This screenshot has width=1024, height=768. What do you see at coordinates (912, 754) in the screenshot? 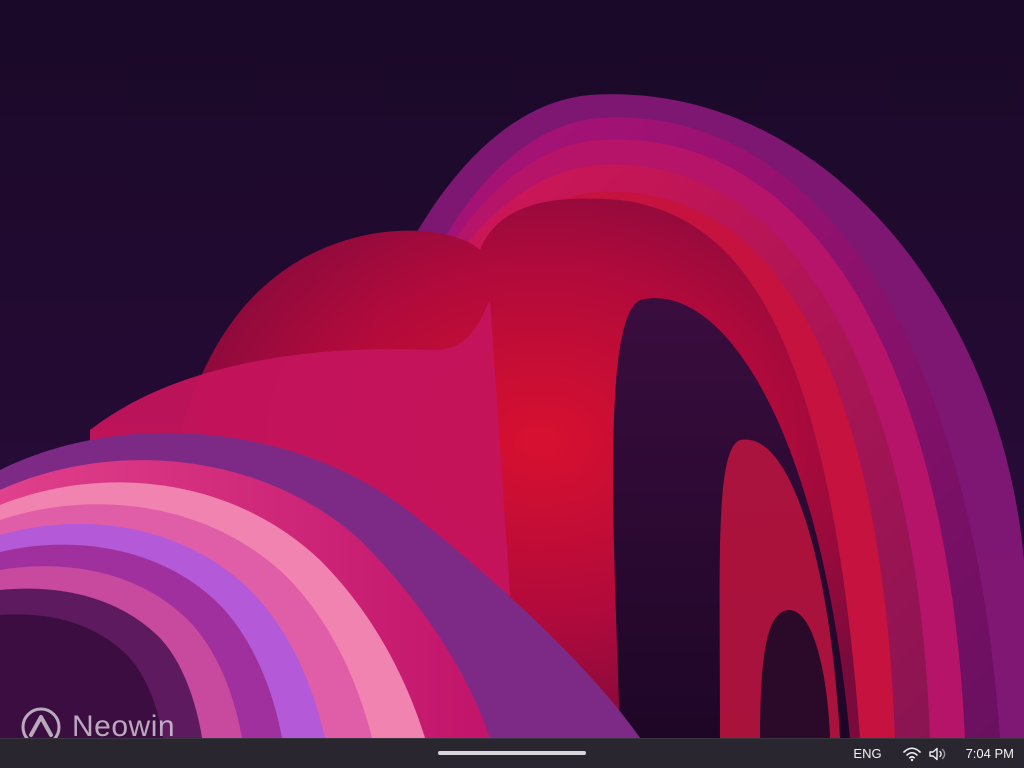
I see `wifi-icon` at bounding box center [912, 754].